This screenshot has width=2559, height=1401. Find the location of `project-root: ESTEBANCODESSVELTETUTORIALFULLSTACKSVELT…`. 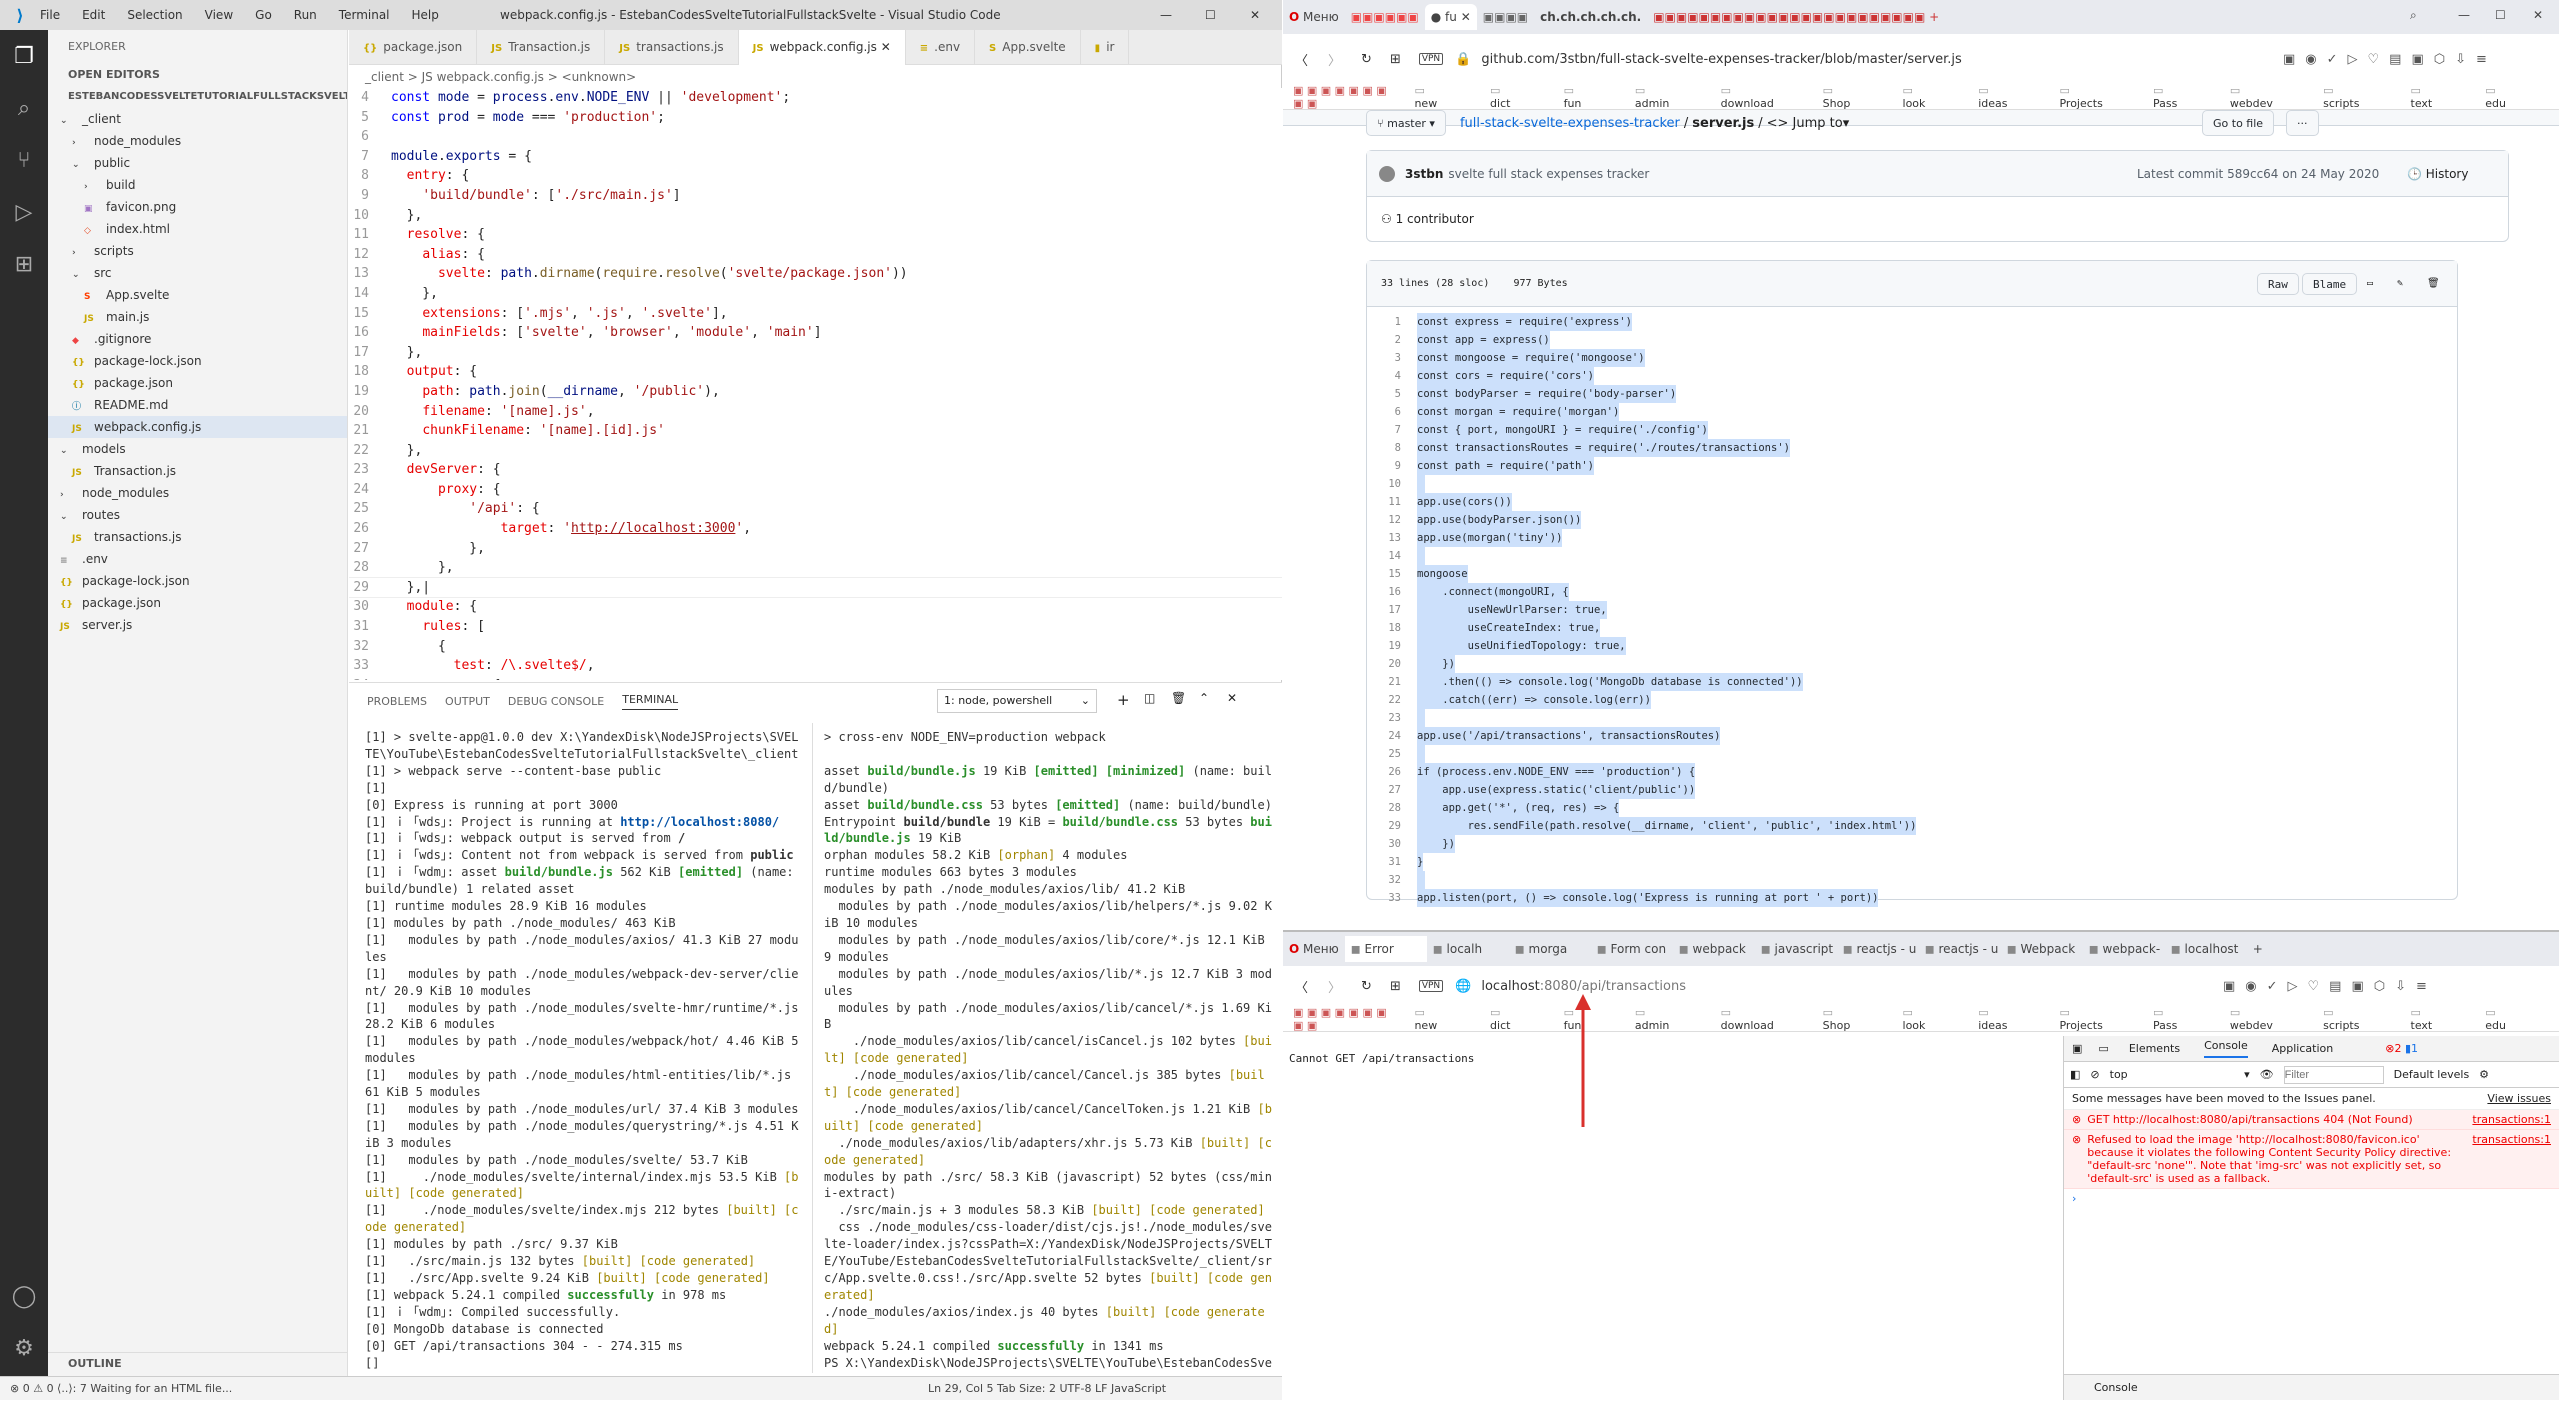

project-root: ESTEBANCODESSVELTETUTORIALFULLSTACKSVELT… is located at coordinates (197, 97).